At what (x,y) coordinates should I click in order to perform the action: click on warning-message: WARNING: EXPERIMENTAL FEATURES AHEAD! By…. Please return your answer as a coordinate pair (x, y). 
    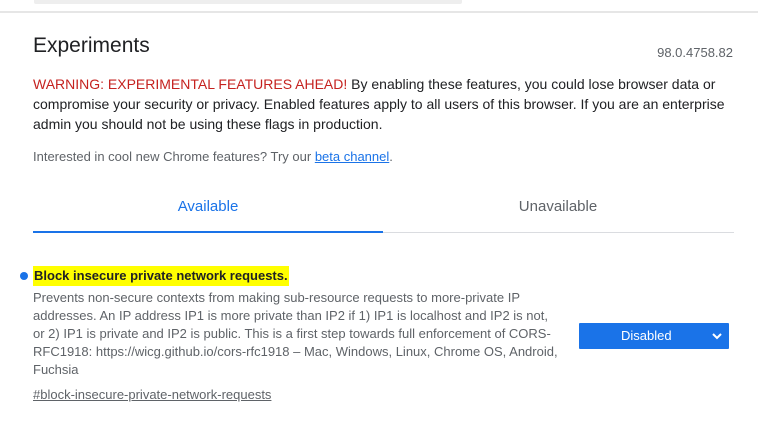
    Looking at the image, I should click on (383, 104).